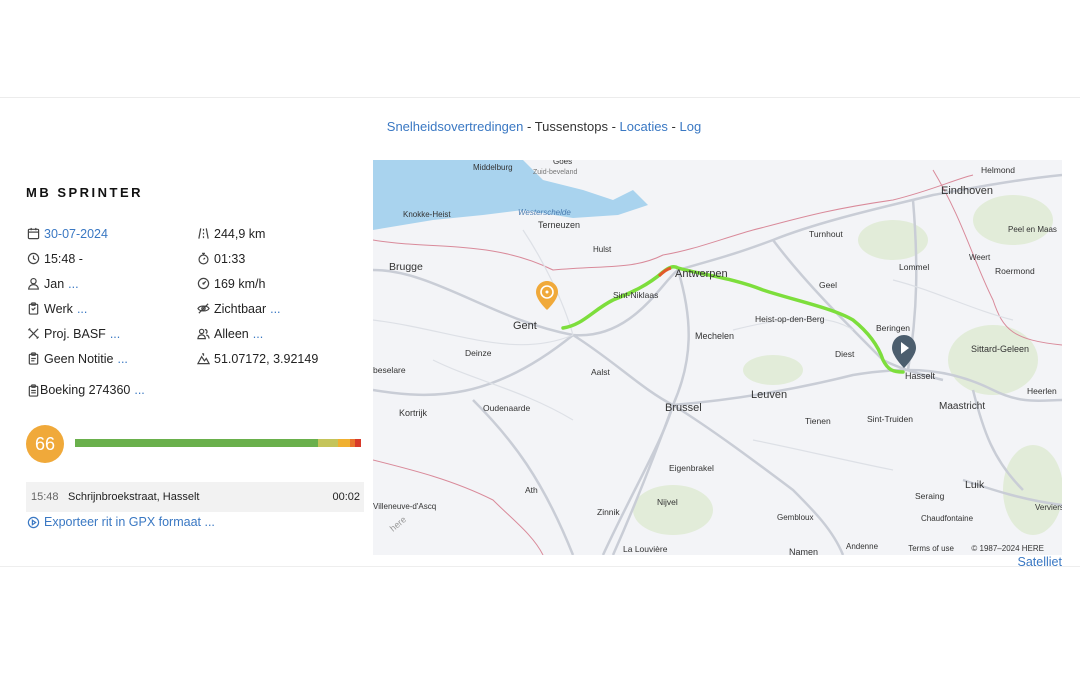  Describe the element at coordinates (33, 284) in the screenshot. I see `user-icon` at that location.